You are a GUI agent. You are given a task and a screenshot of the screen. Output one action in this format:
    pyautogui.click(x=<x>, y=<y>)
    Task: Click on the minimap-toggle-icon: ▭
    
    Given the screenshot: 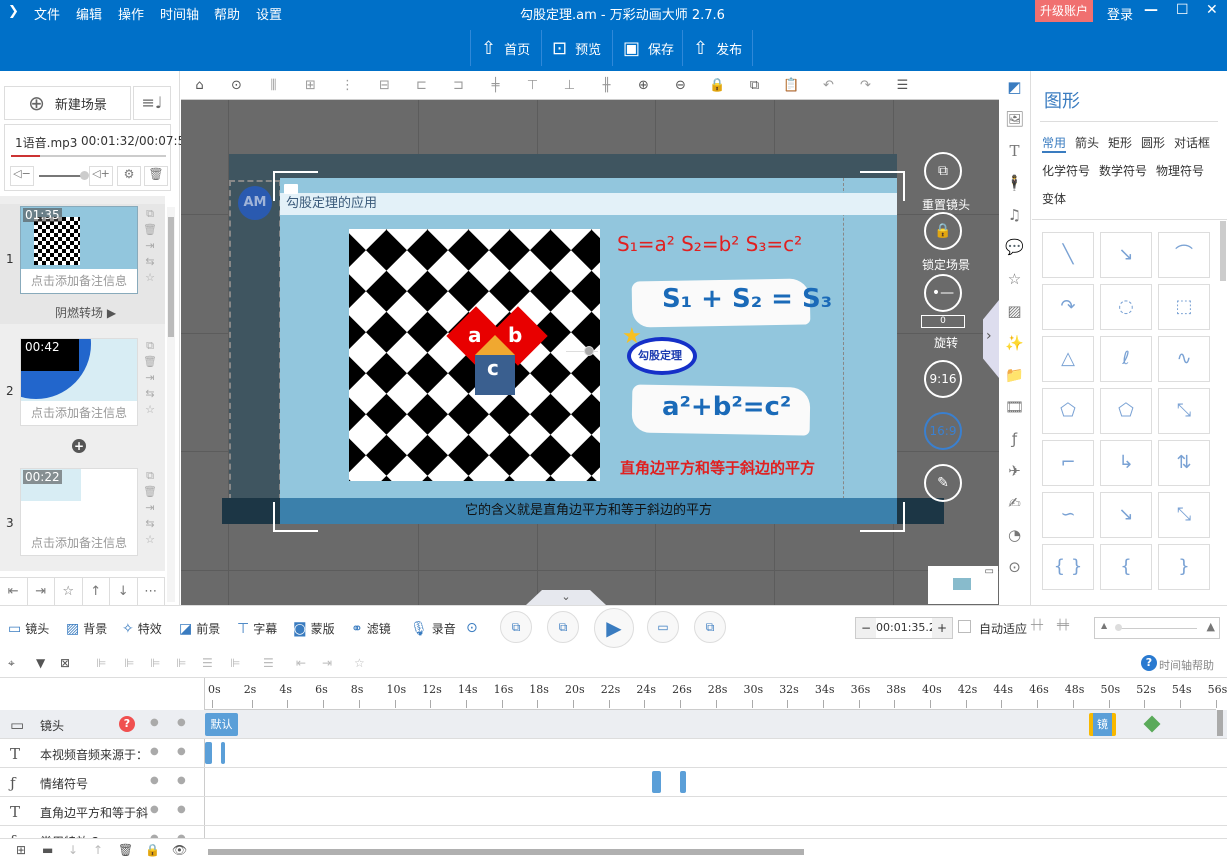 What is the action you would take?
    pyautogui.click(x=989, y=571)
    